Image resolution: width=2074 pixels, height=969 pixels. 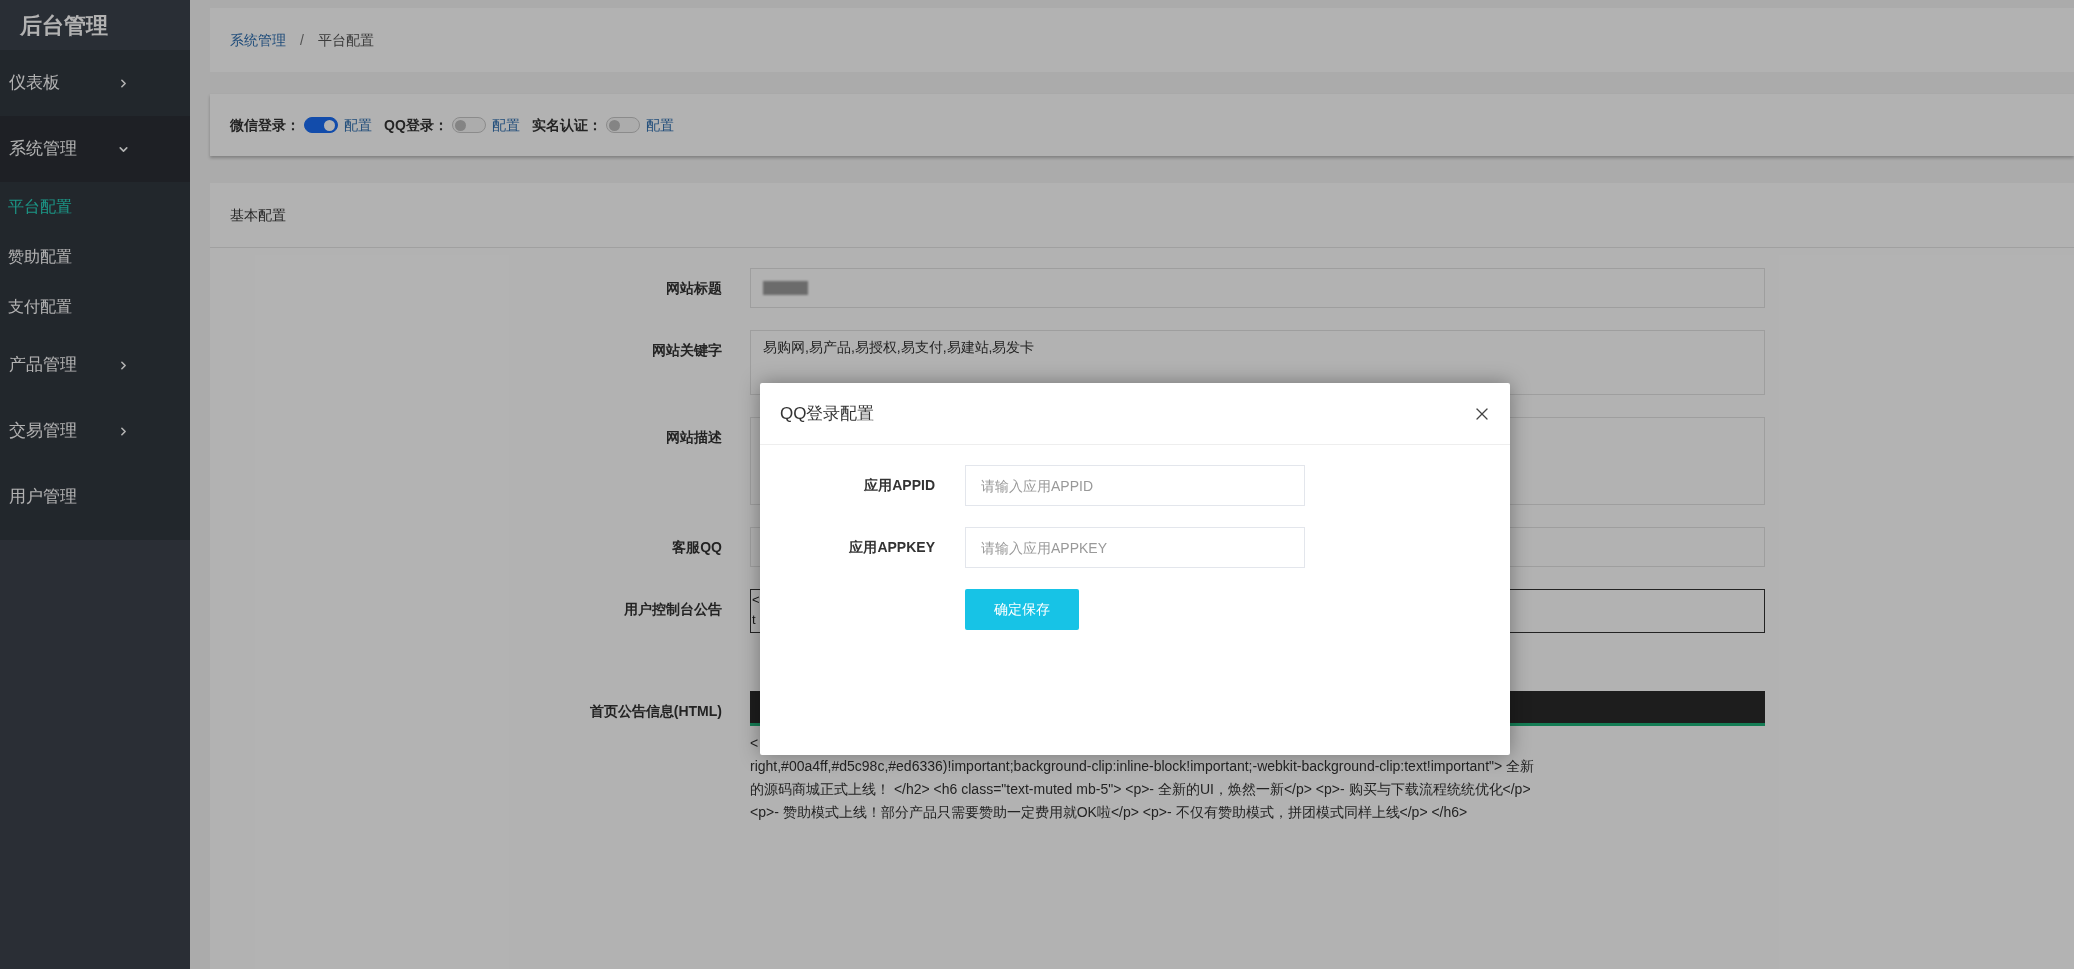 I want to click on card-title: 基本配置, so click(x=258, y=215).